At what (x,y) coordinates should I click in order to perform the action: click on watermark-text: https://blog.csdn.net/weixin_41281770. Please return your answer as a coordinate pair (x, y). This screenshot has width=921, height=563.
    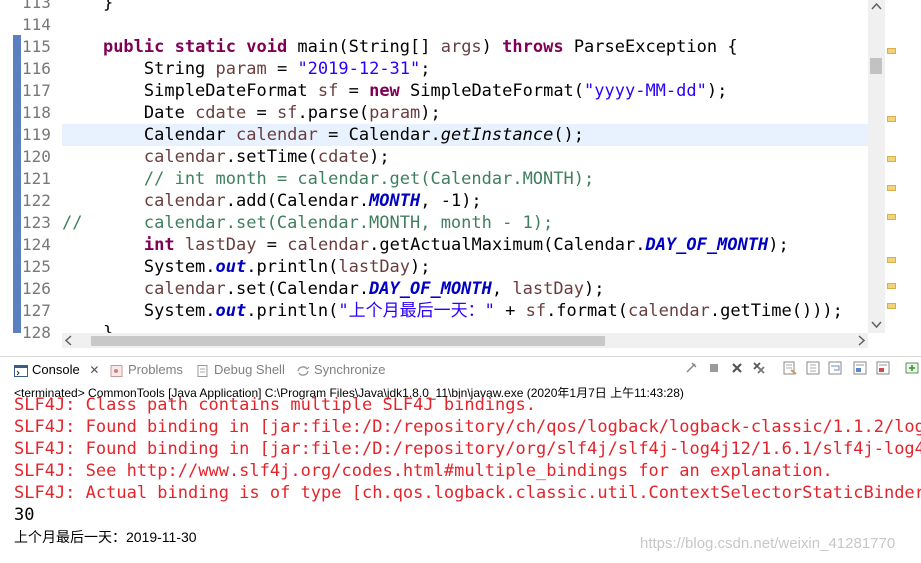
    Looking at the image, I should click on (768, 543).